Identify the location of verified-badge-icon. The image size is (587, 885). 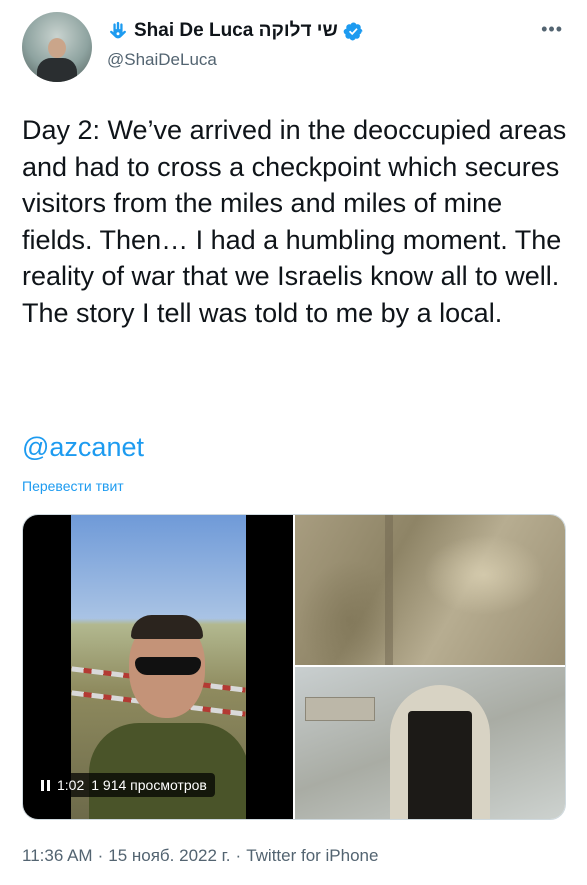
(353, 31).